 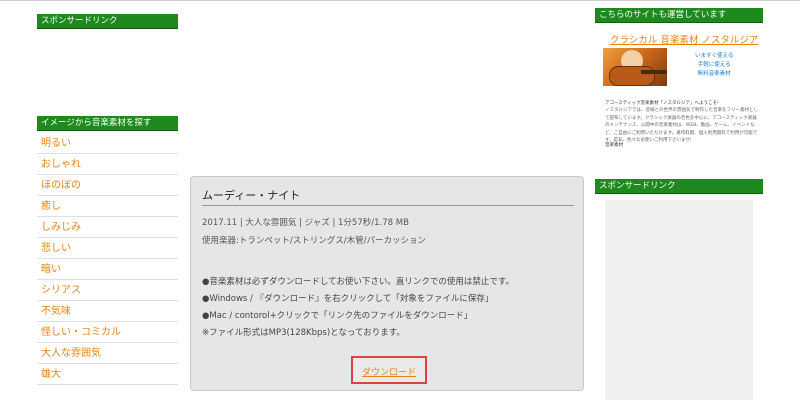 What do you see at coordinates (632, 76) in the screenshot?
I see `guitar-icon` at bounding box center [632, 76].